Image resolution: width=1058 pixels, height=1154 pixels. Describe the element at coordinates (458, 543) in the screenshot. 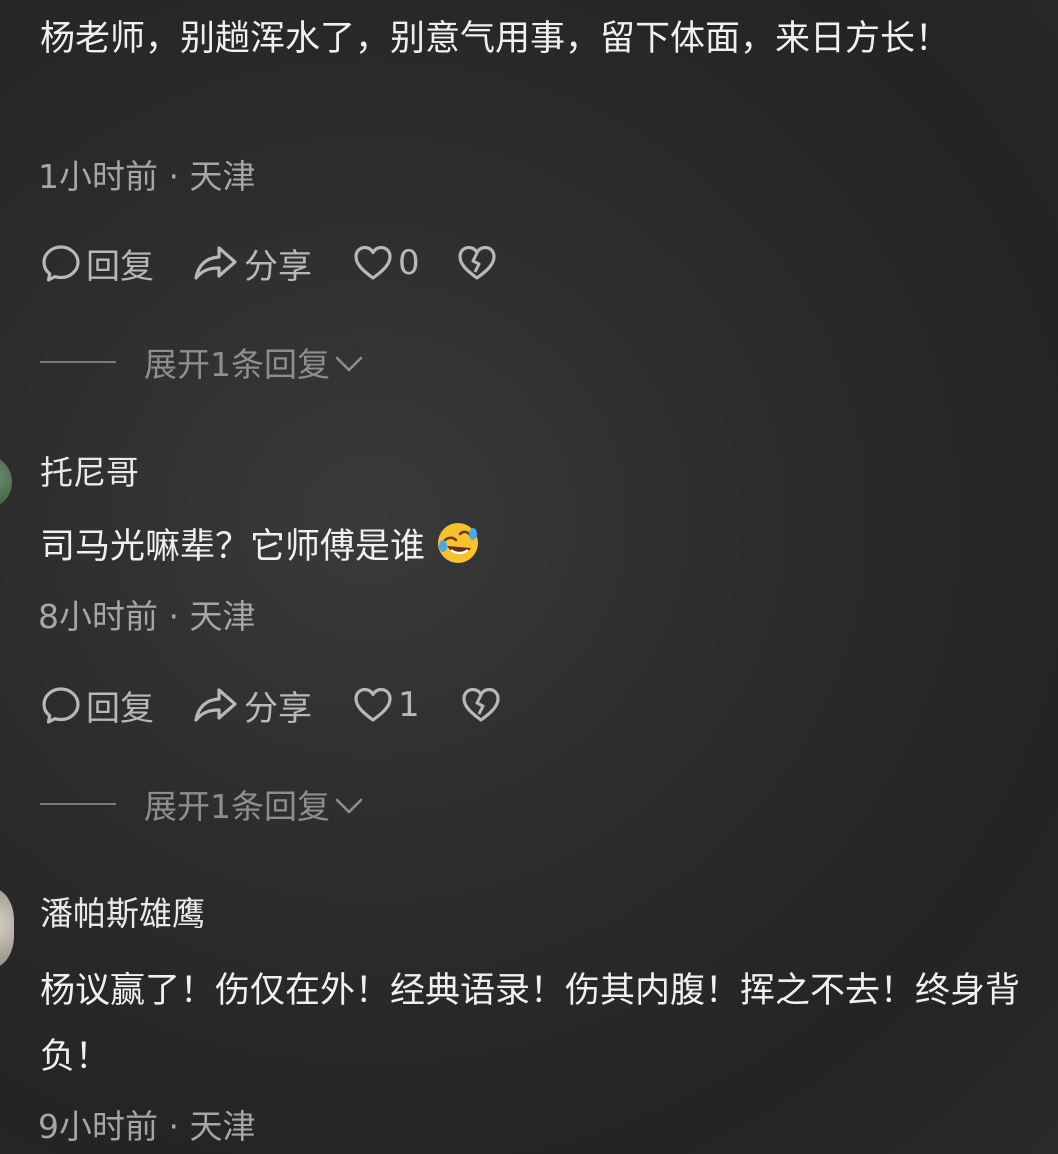

I see `rolling-laughing-emoji` at that location.